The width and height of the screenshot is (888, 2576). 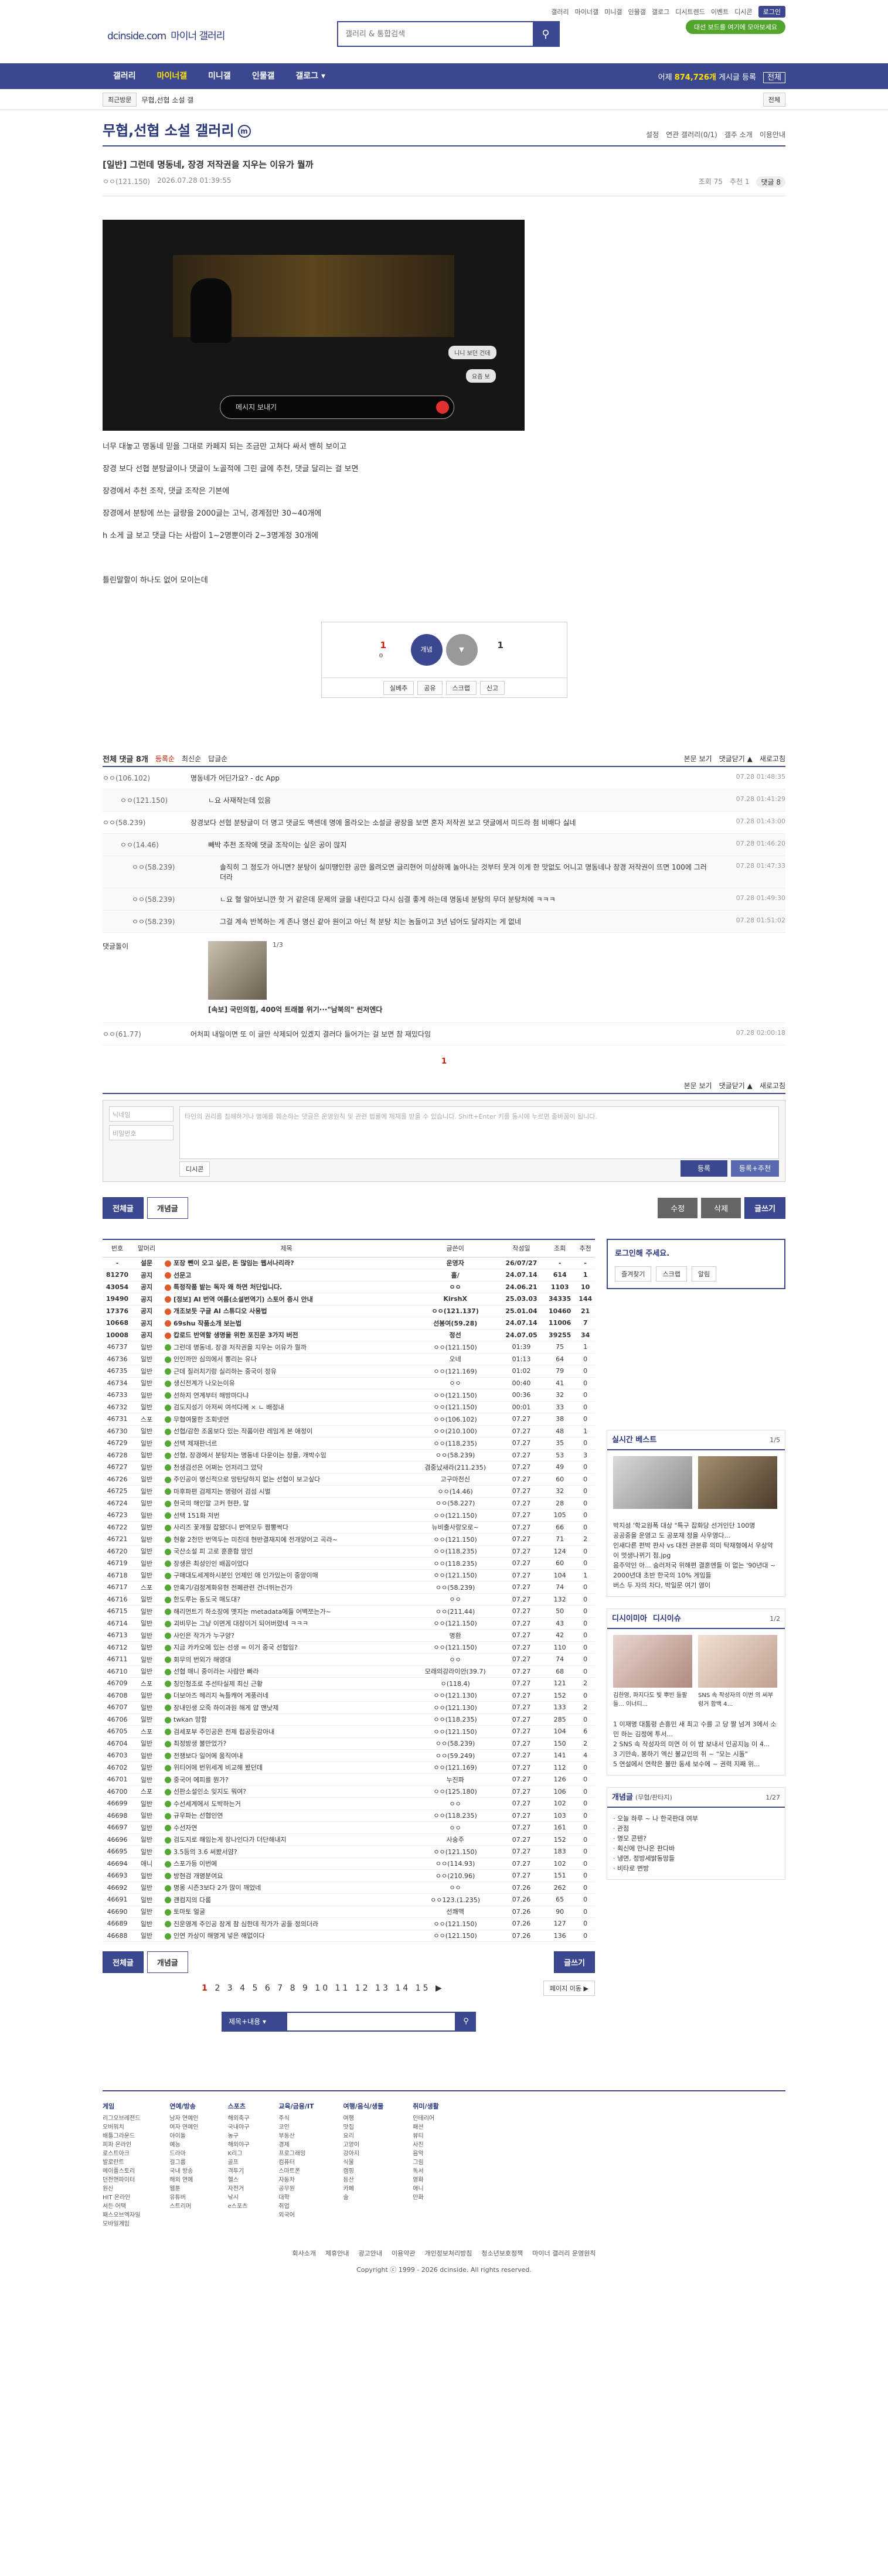 I want to click on table-row: 46716 일반 한도루는 동도국 매도대? ㅇㅇ 07.27 132 0, so click(x=349, y=1599).